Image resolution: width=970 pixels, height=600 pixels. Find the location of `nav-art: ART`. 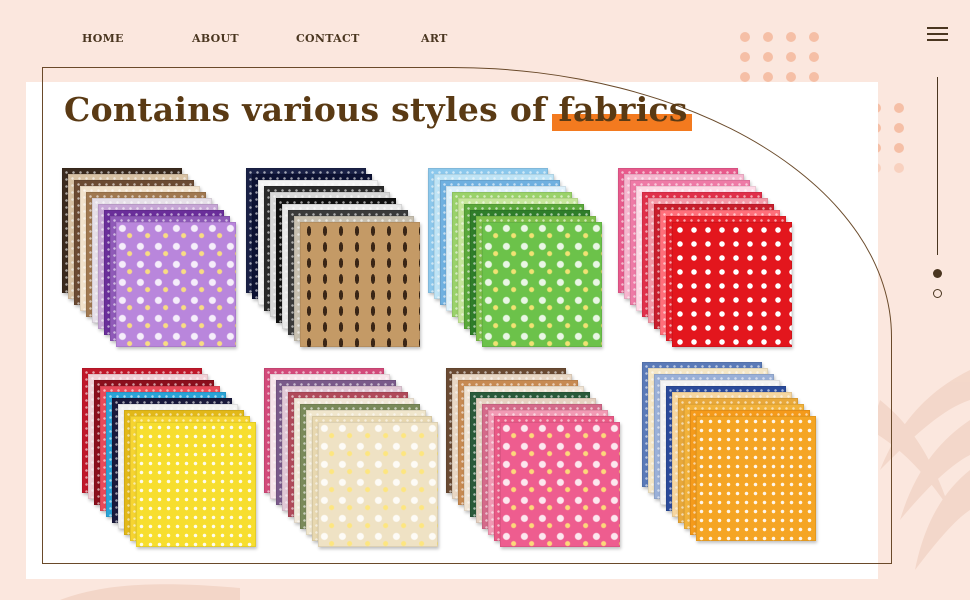

nav-art: ART is located at coordinates (434, 38).